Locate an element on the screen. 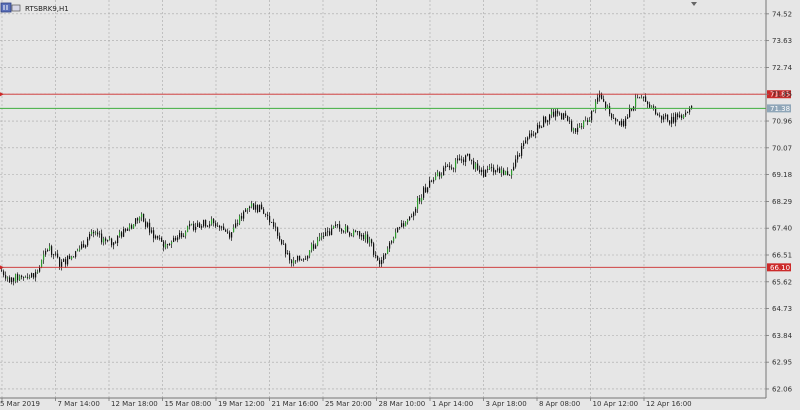 The width and height of the screenshot is (800, 410). one-click-trading-icon is located at coordinates (6, 7).